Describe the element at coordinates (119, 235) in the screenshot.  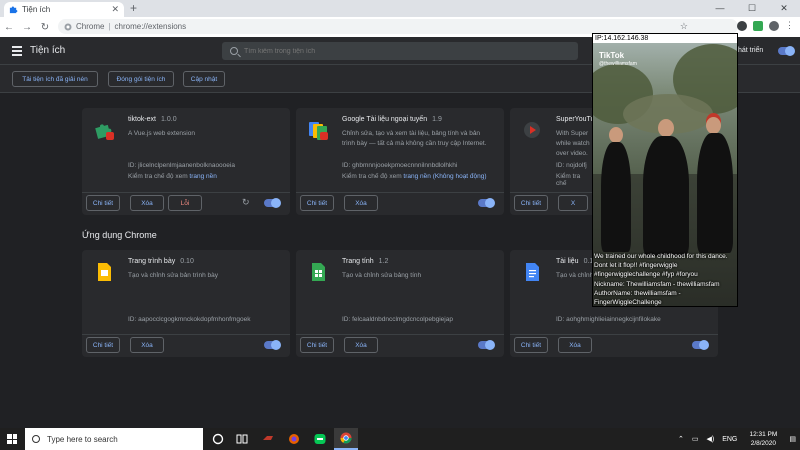
I see `apps-section-title: Ứng dụng Chrome` at that location.